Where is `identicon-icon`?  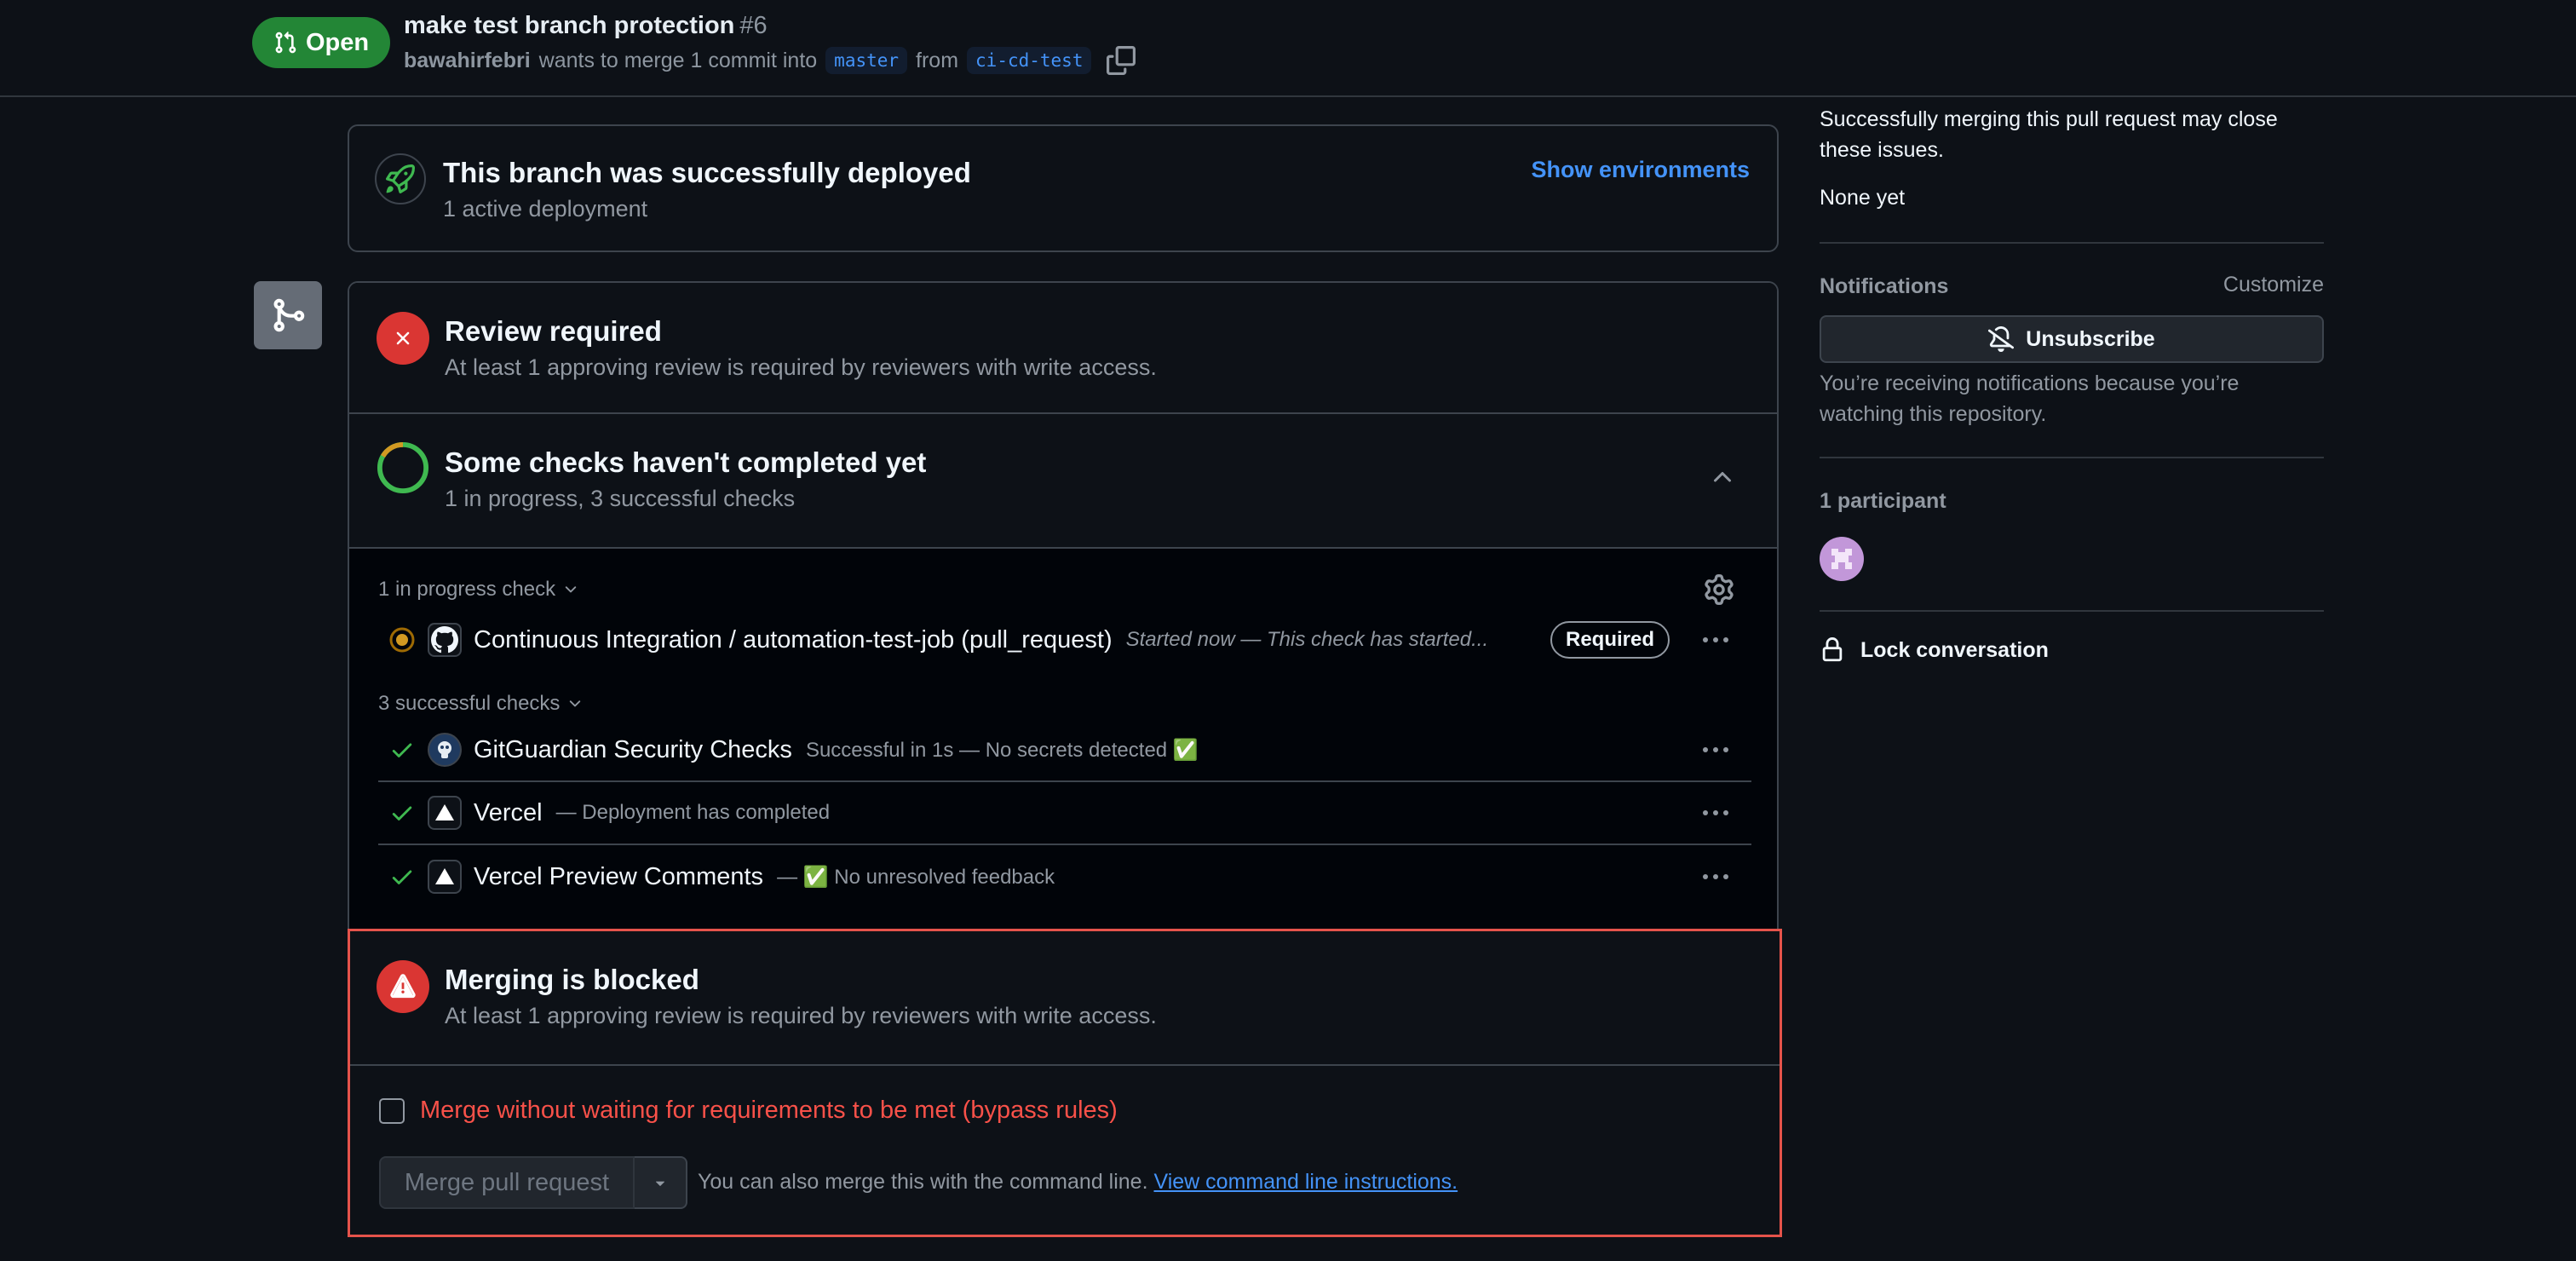
identicon-icon is located at coordinates (1841, 559).